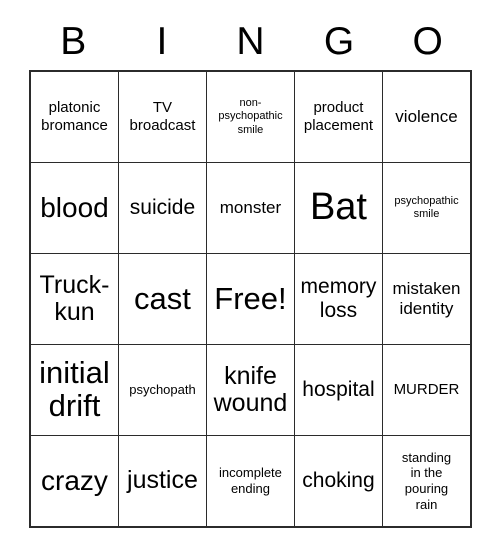 The width and height of the screenshot is (500, 544). I want to click on bingo-cell: memory loss, so click(338, 299).